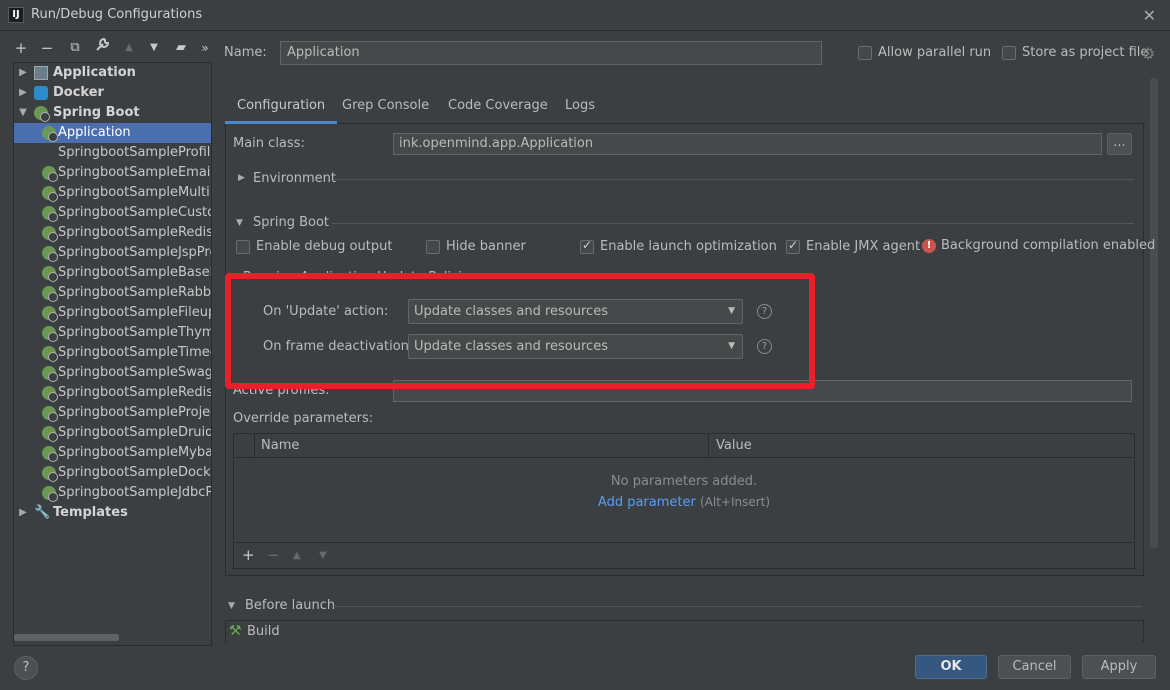 The image size is (1170, 690). Describe the element at coordinates (647, 502) in the screenshot. I see `add-parameter-link: Add parameter` at that location.